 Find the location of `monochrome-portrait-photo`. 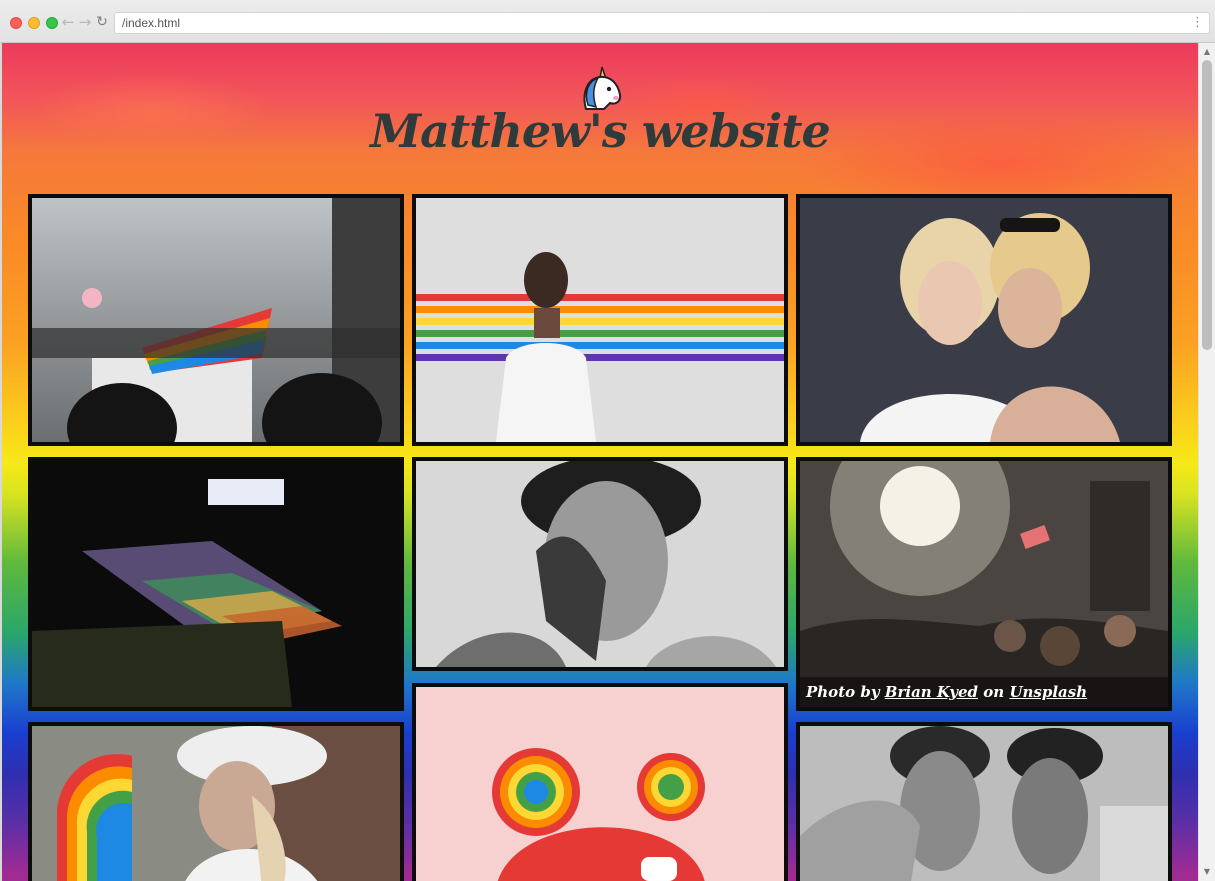

monochrome-portrait-photo is located at coordinates (600, 564).